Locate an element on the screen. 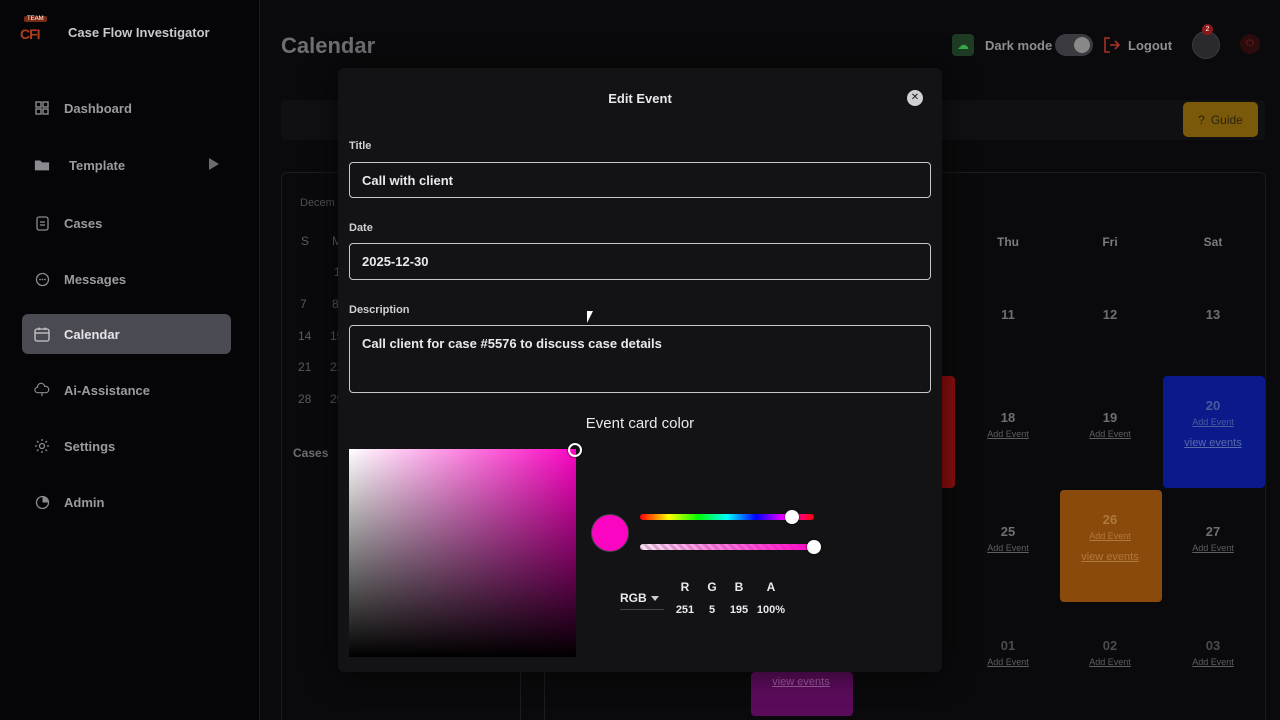  dark-mode-label: Dark mode is located at coordinates (1019, 45).